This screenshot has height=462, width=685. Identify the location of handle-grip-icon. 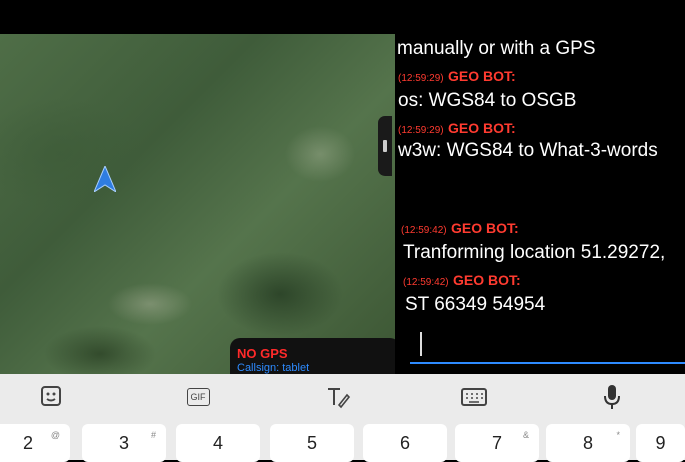
(385, 146).